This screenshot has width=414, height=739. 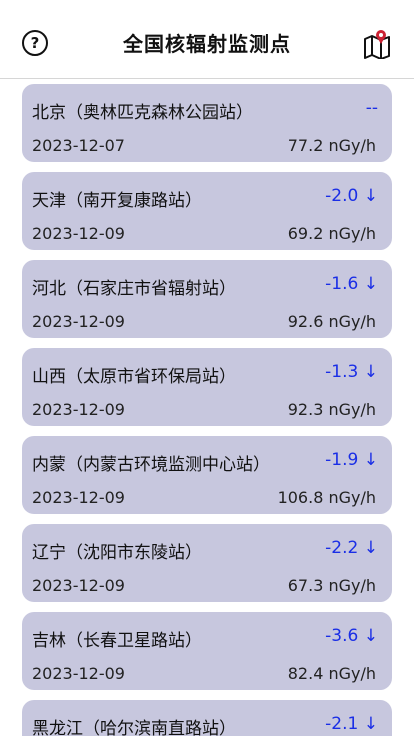 I want to click on station-change: -1.3 ↓, so click(x=351, y=372).